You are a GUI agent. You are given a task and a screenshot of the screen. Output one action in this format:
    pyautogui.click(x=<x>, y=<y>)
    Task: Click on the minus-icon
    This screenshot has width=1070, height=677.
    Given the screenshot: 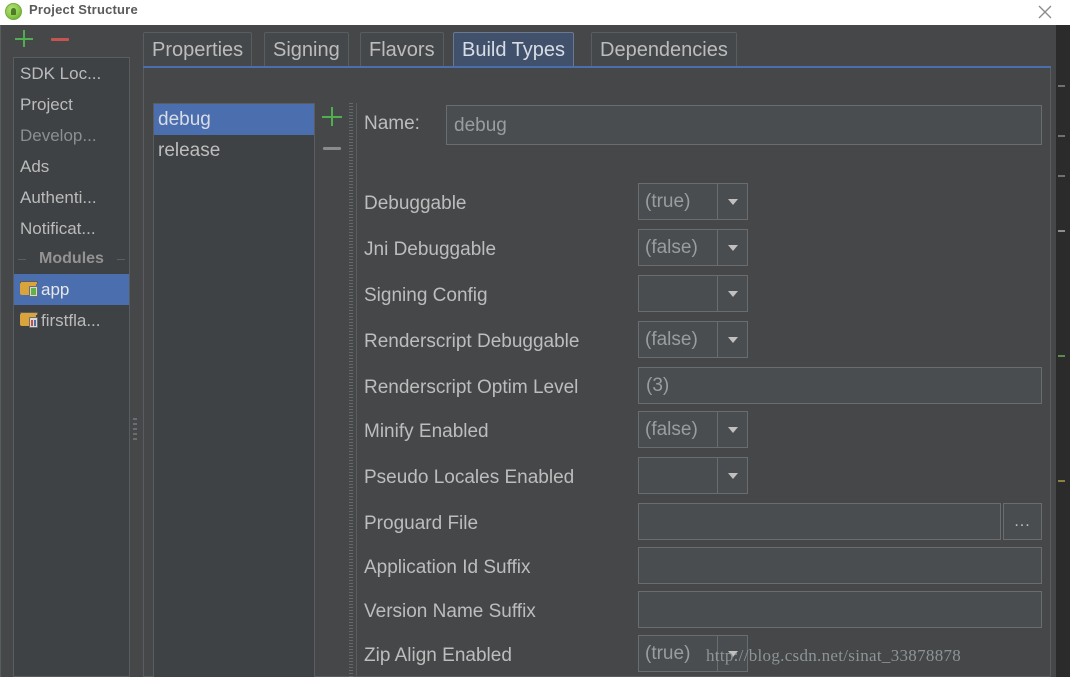 What is the action you would take?
    pyautogui.click(x=61, y=39)
    